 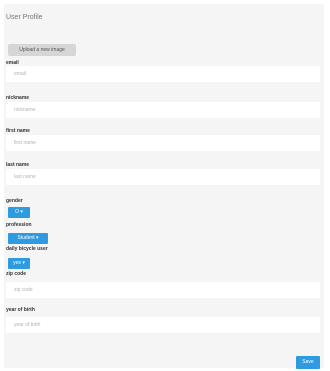 What do you see at coordinates (42, 50) in the screenshot?
I see `upload-image-button: Upload a new image` at bounding box center [42, 50].